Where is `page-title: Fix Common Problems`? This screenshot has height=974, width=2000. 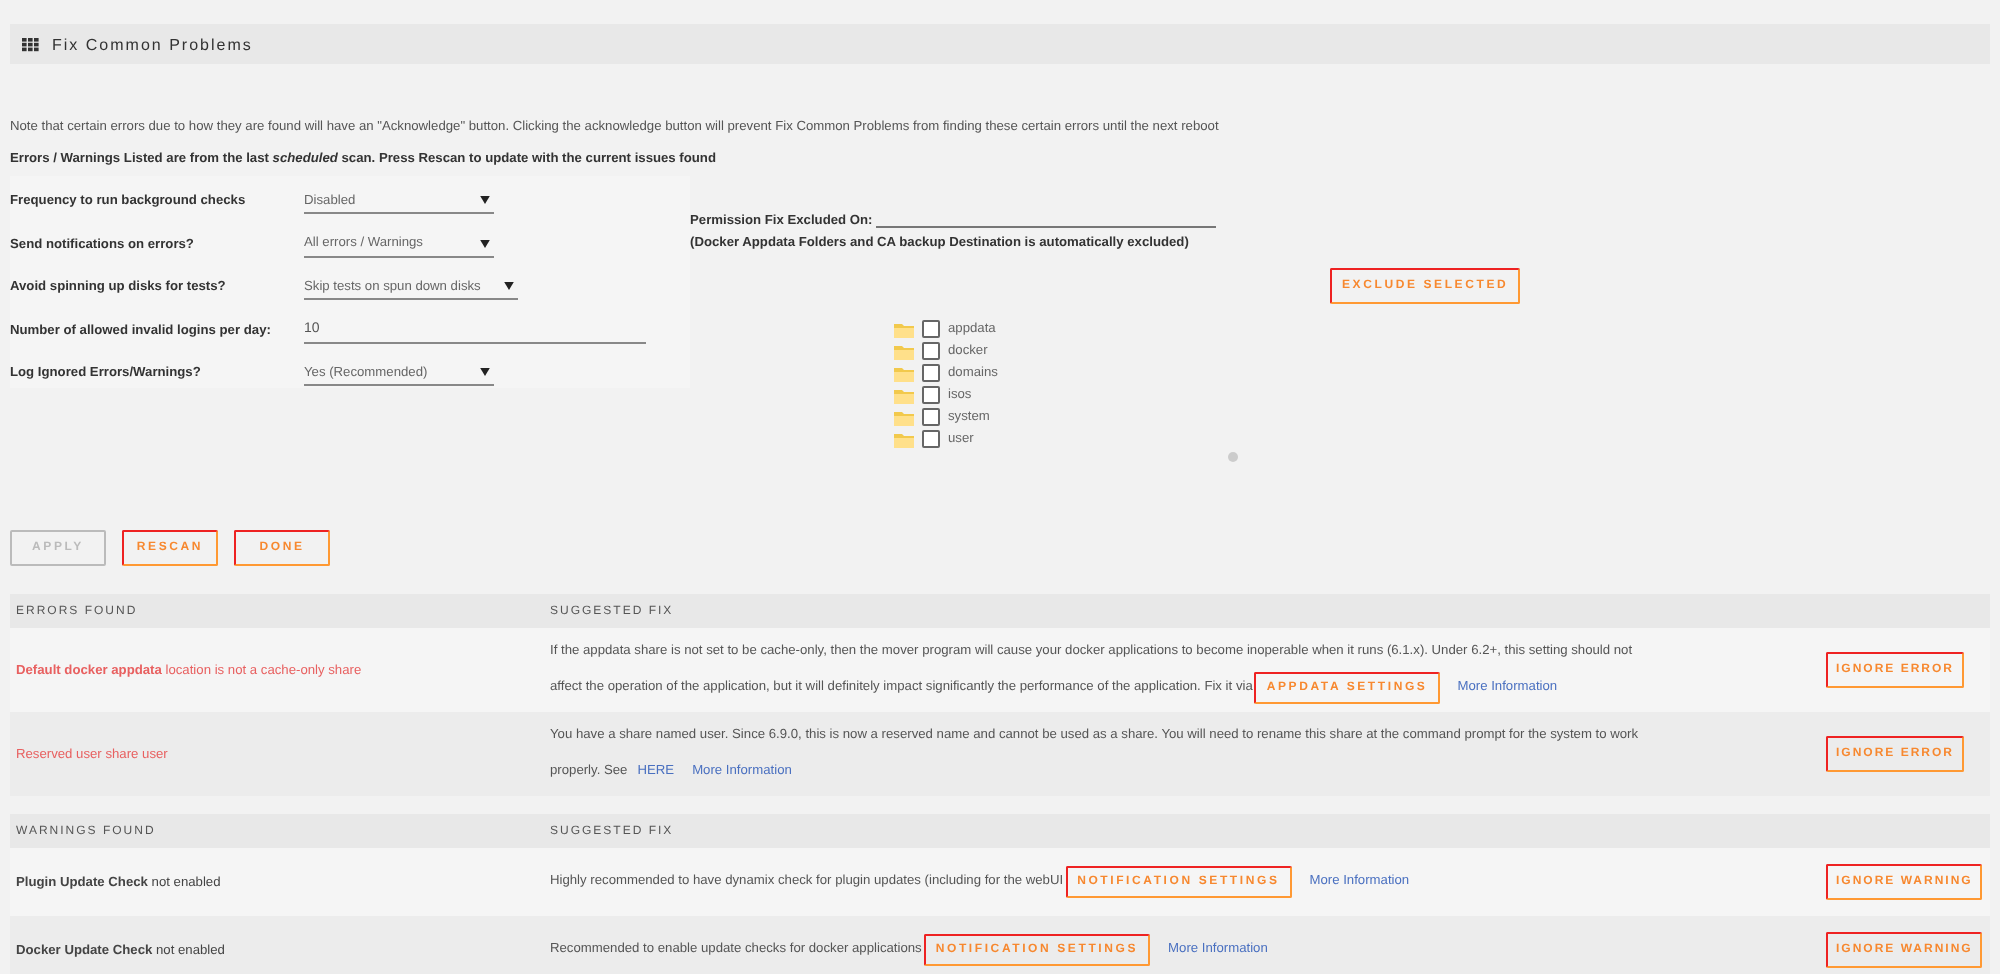 page-title: Fix Common Problems is located at coordinates (152, 44).